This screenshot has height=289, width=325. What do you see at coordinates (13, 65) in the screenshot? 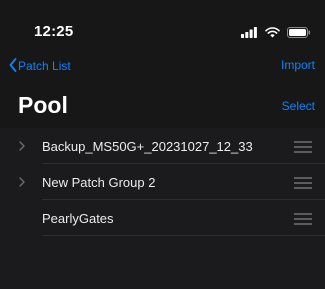
I see `chevron-left-icon` at bounding box center [13, 65].